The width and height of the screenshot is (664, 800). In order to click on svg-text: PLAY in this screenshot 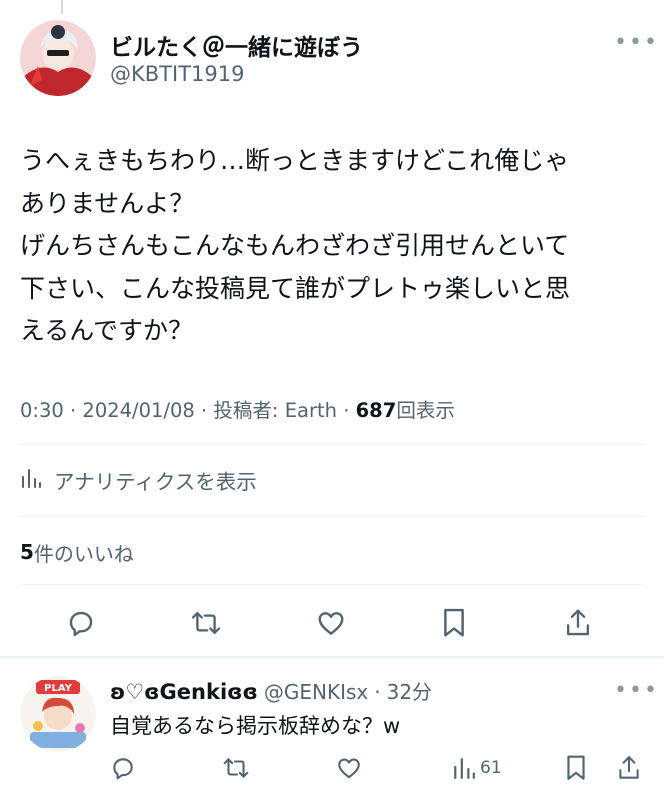, I will do `click(58, 688)`.